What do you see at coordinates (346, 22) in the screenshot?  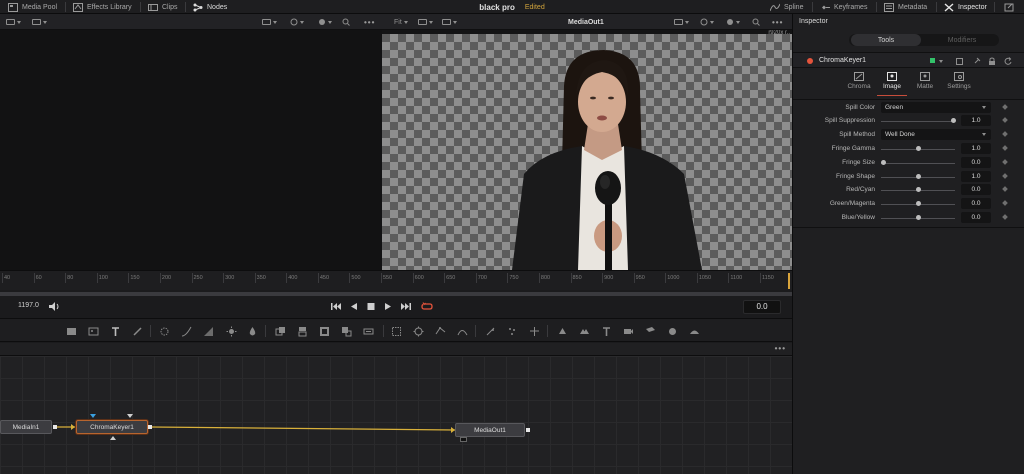 I see `zoom-button` at bounding box center [346, 22].